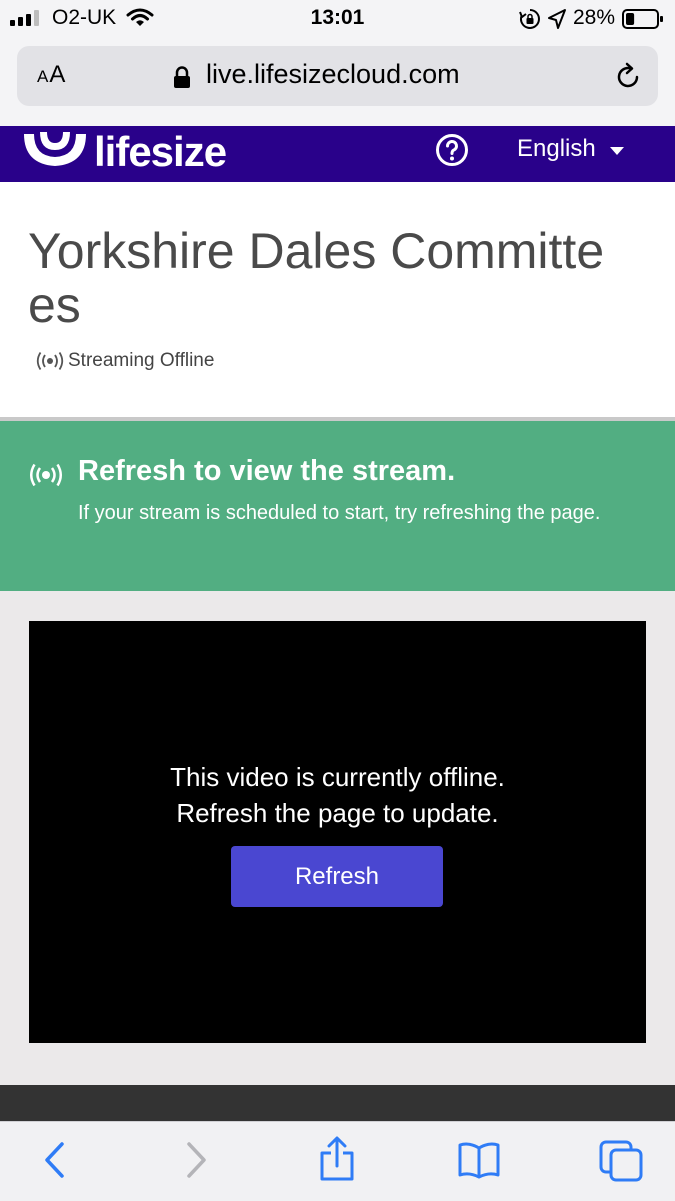  Describe the element at coordinates (557, 19) in the screenshot. I see `location-icon` at that location.